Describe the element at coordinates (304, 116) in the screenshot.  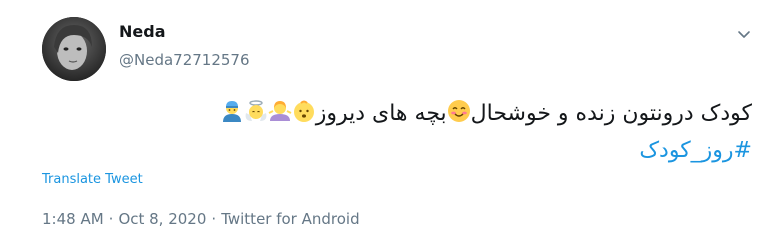
I see `baby-icon` at that location.